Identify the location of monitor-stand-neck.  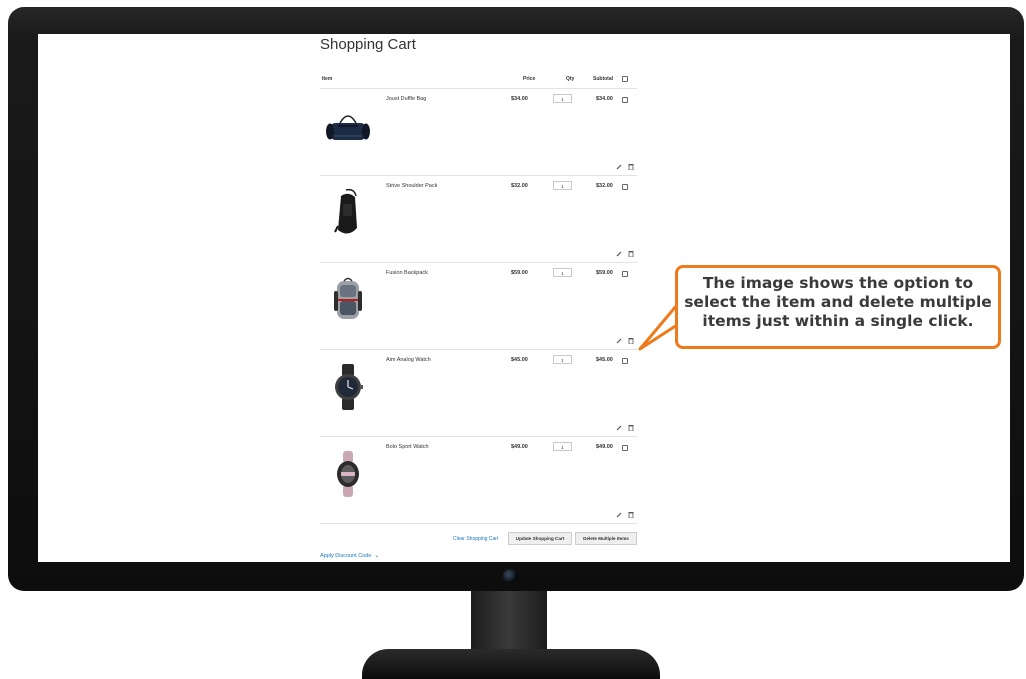
(509, 620).